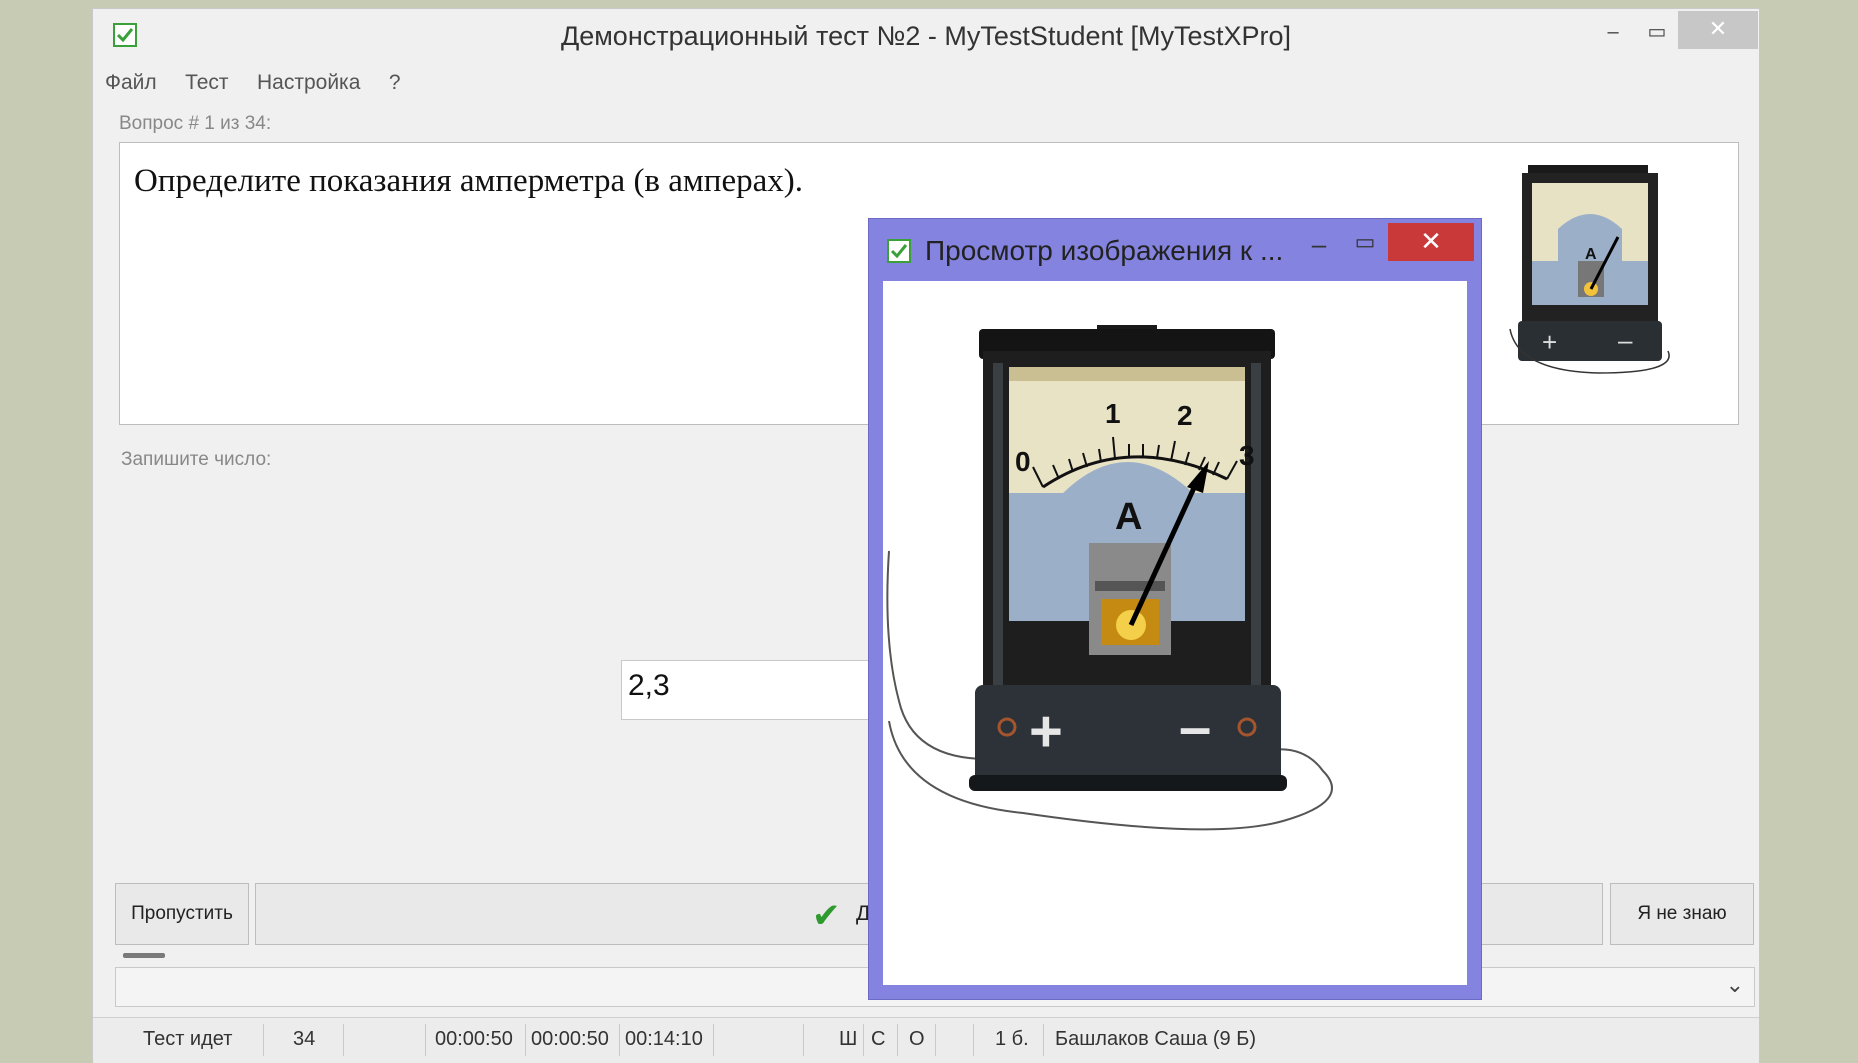 The width and height of the screenshot is (1858, 1063). I want to click on plus-terminal: +, so click(1046, 731).